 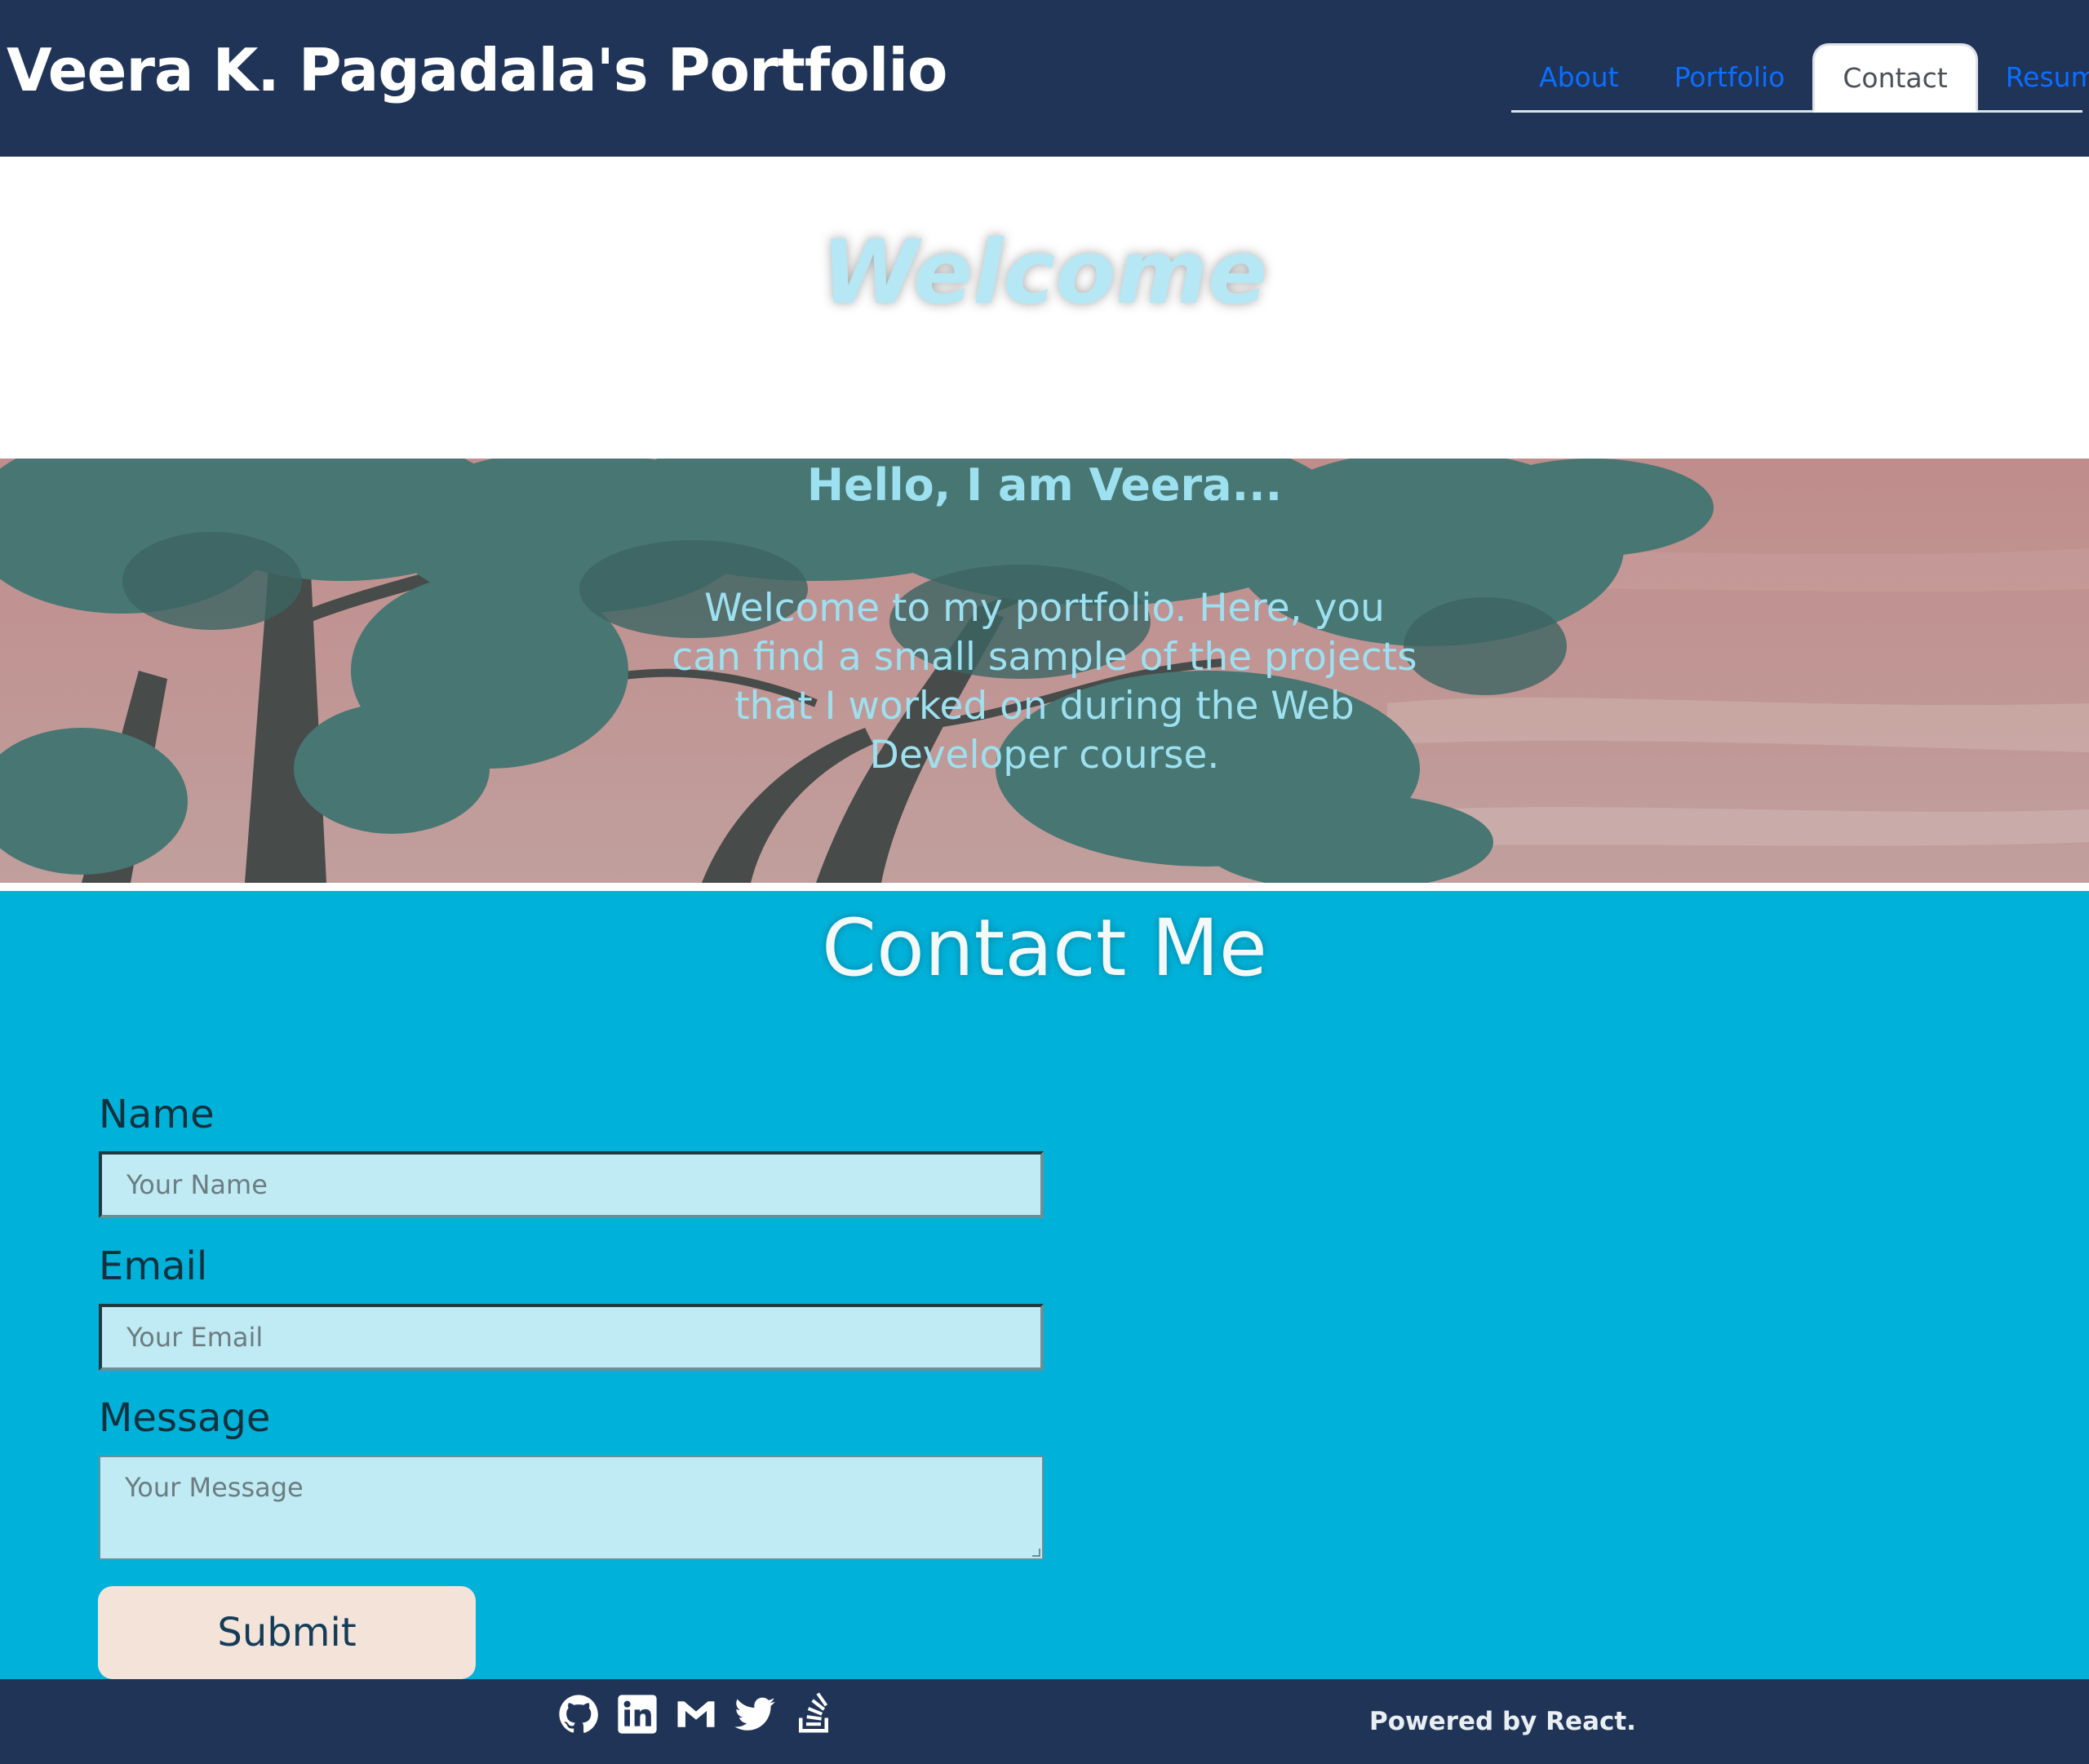 I want to click on site-title: Veera K. Pagadala's Portfolio, so click(x=477, y=70).